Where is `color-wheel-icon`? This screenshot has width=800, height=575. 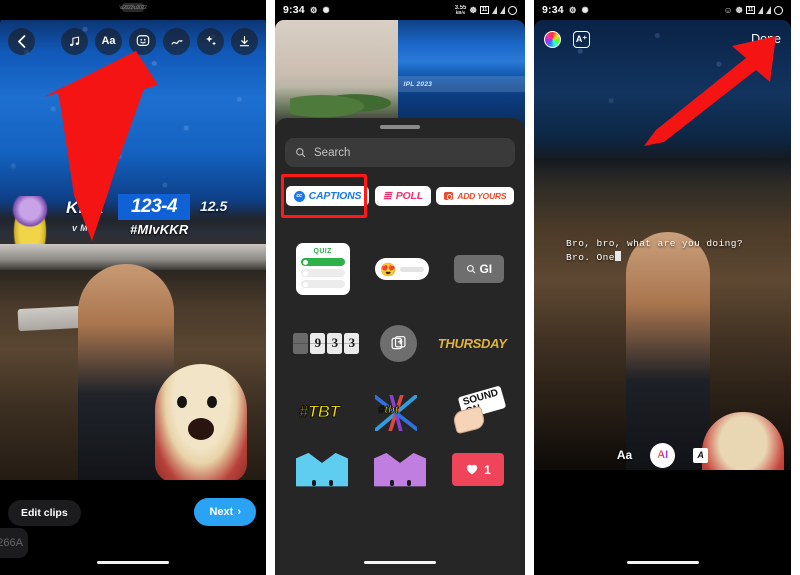
color-wheel-icon is located at coordinates (552, 39).